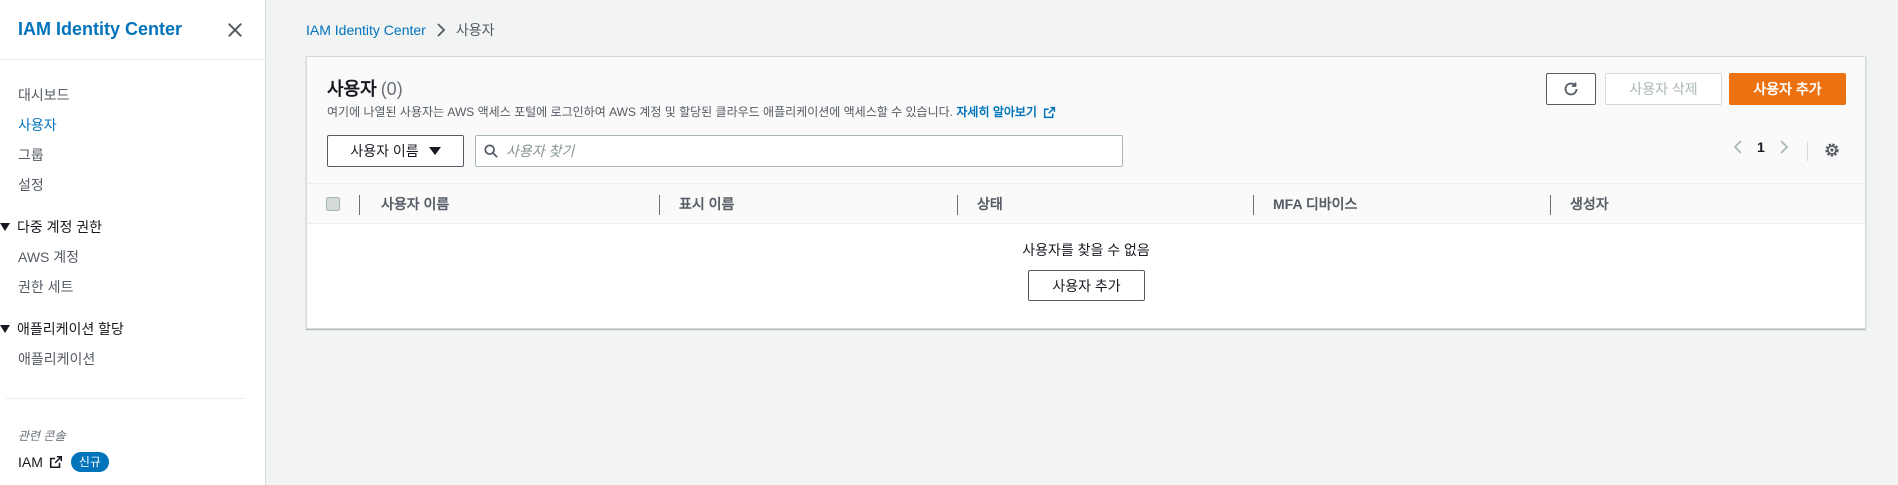  Describe the element at coordinates (333, 204) in the screenshot. I see `select-all-checkbox` at that location.